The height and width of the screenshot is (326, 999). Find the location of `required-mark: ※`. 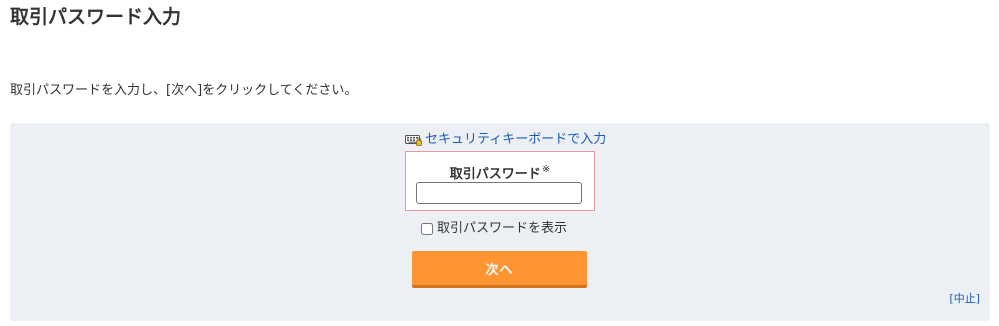

required-mark: ※ is located at coordinates (546, 169).